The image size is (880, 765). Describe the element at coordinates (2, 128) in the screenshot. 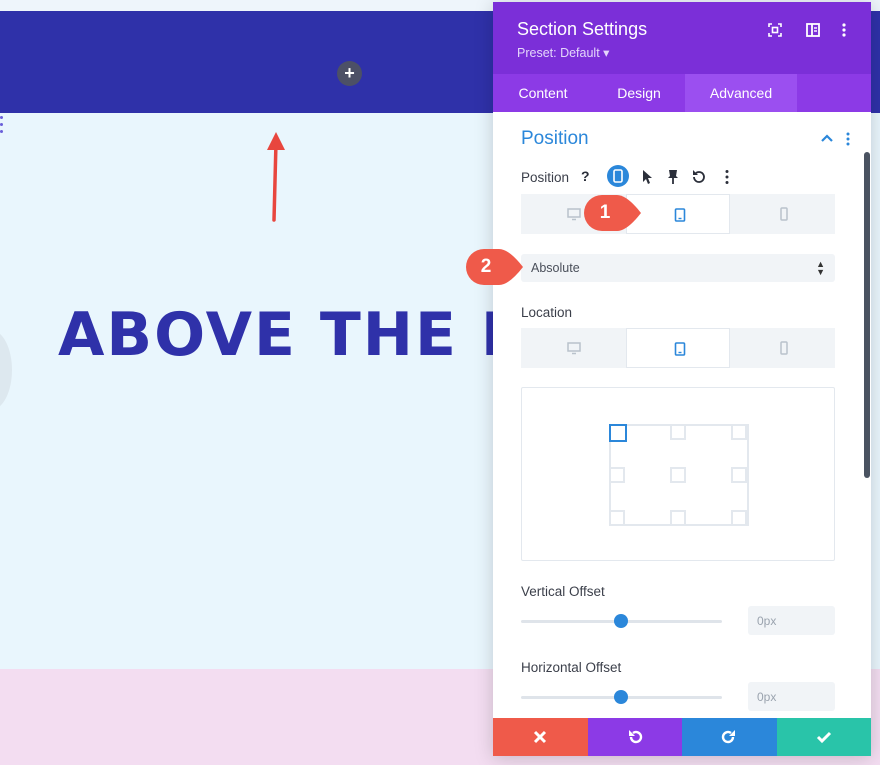

I see `drag-handle-icon` at that location.